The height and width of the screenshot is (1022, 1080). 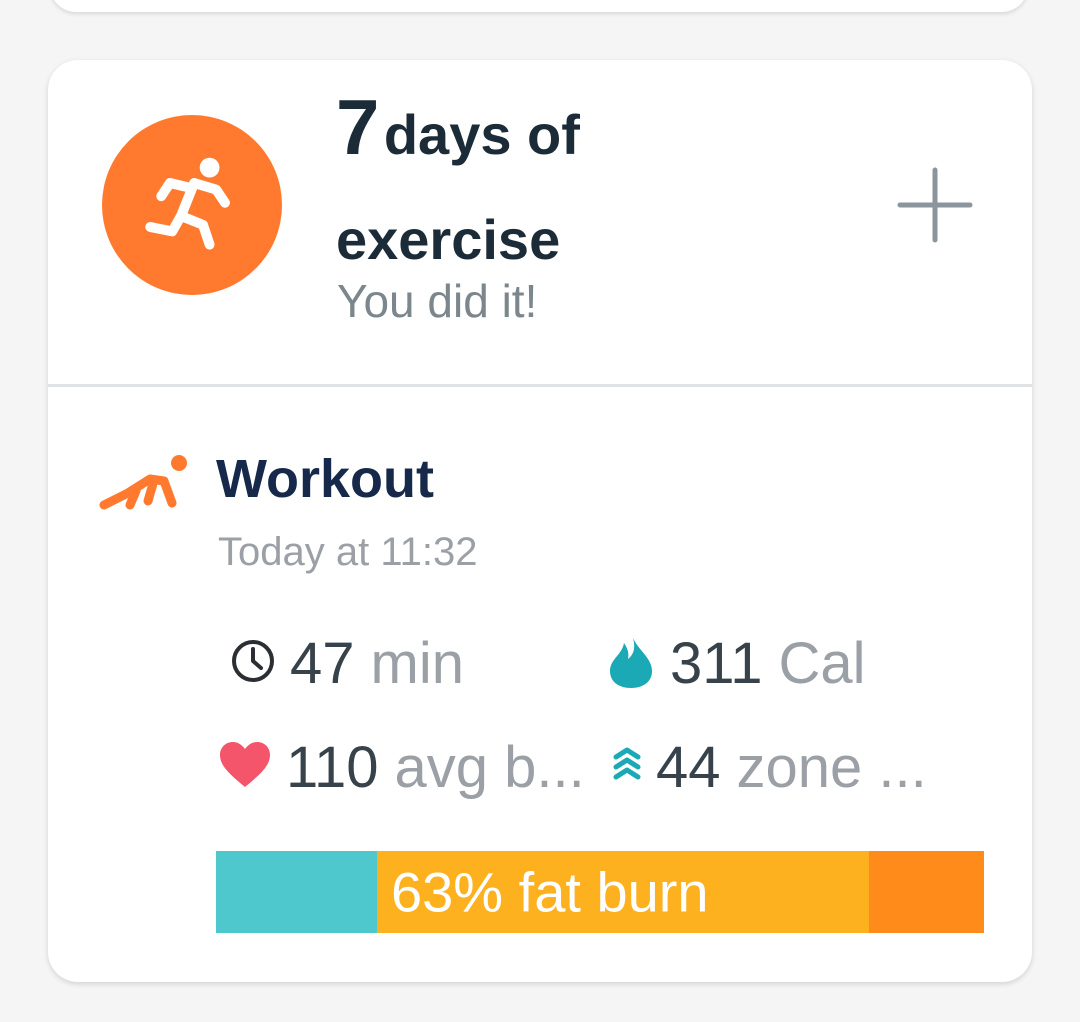 I want to click on zone-segment-cardio, so click(x=926, y=892).